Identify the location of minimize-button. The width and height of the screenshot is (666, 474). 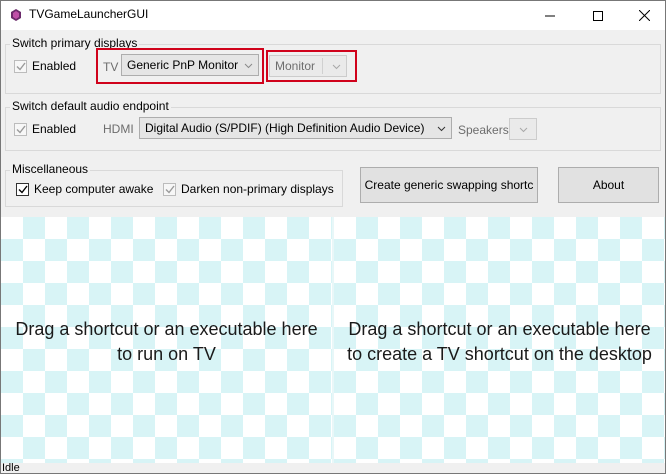
(550, 15).